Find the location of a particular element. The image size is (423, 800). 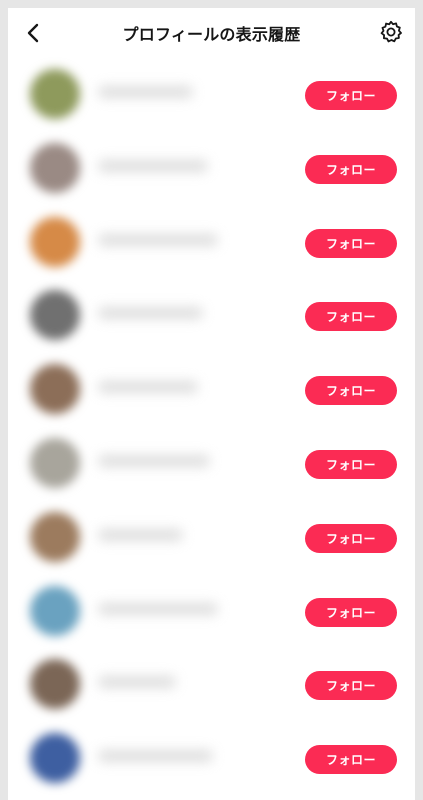

page-title: プロフィールの表示履歴 is located at coordinates (211, 34).